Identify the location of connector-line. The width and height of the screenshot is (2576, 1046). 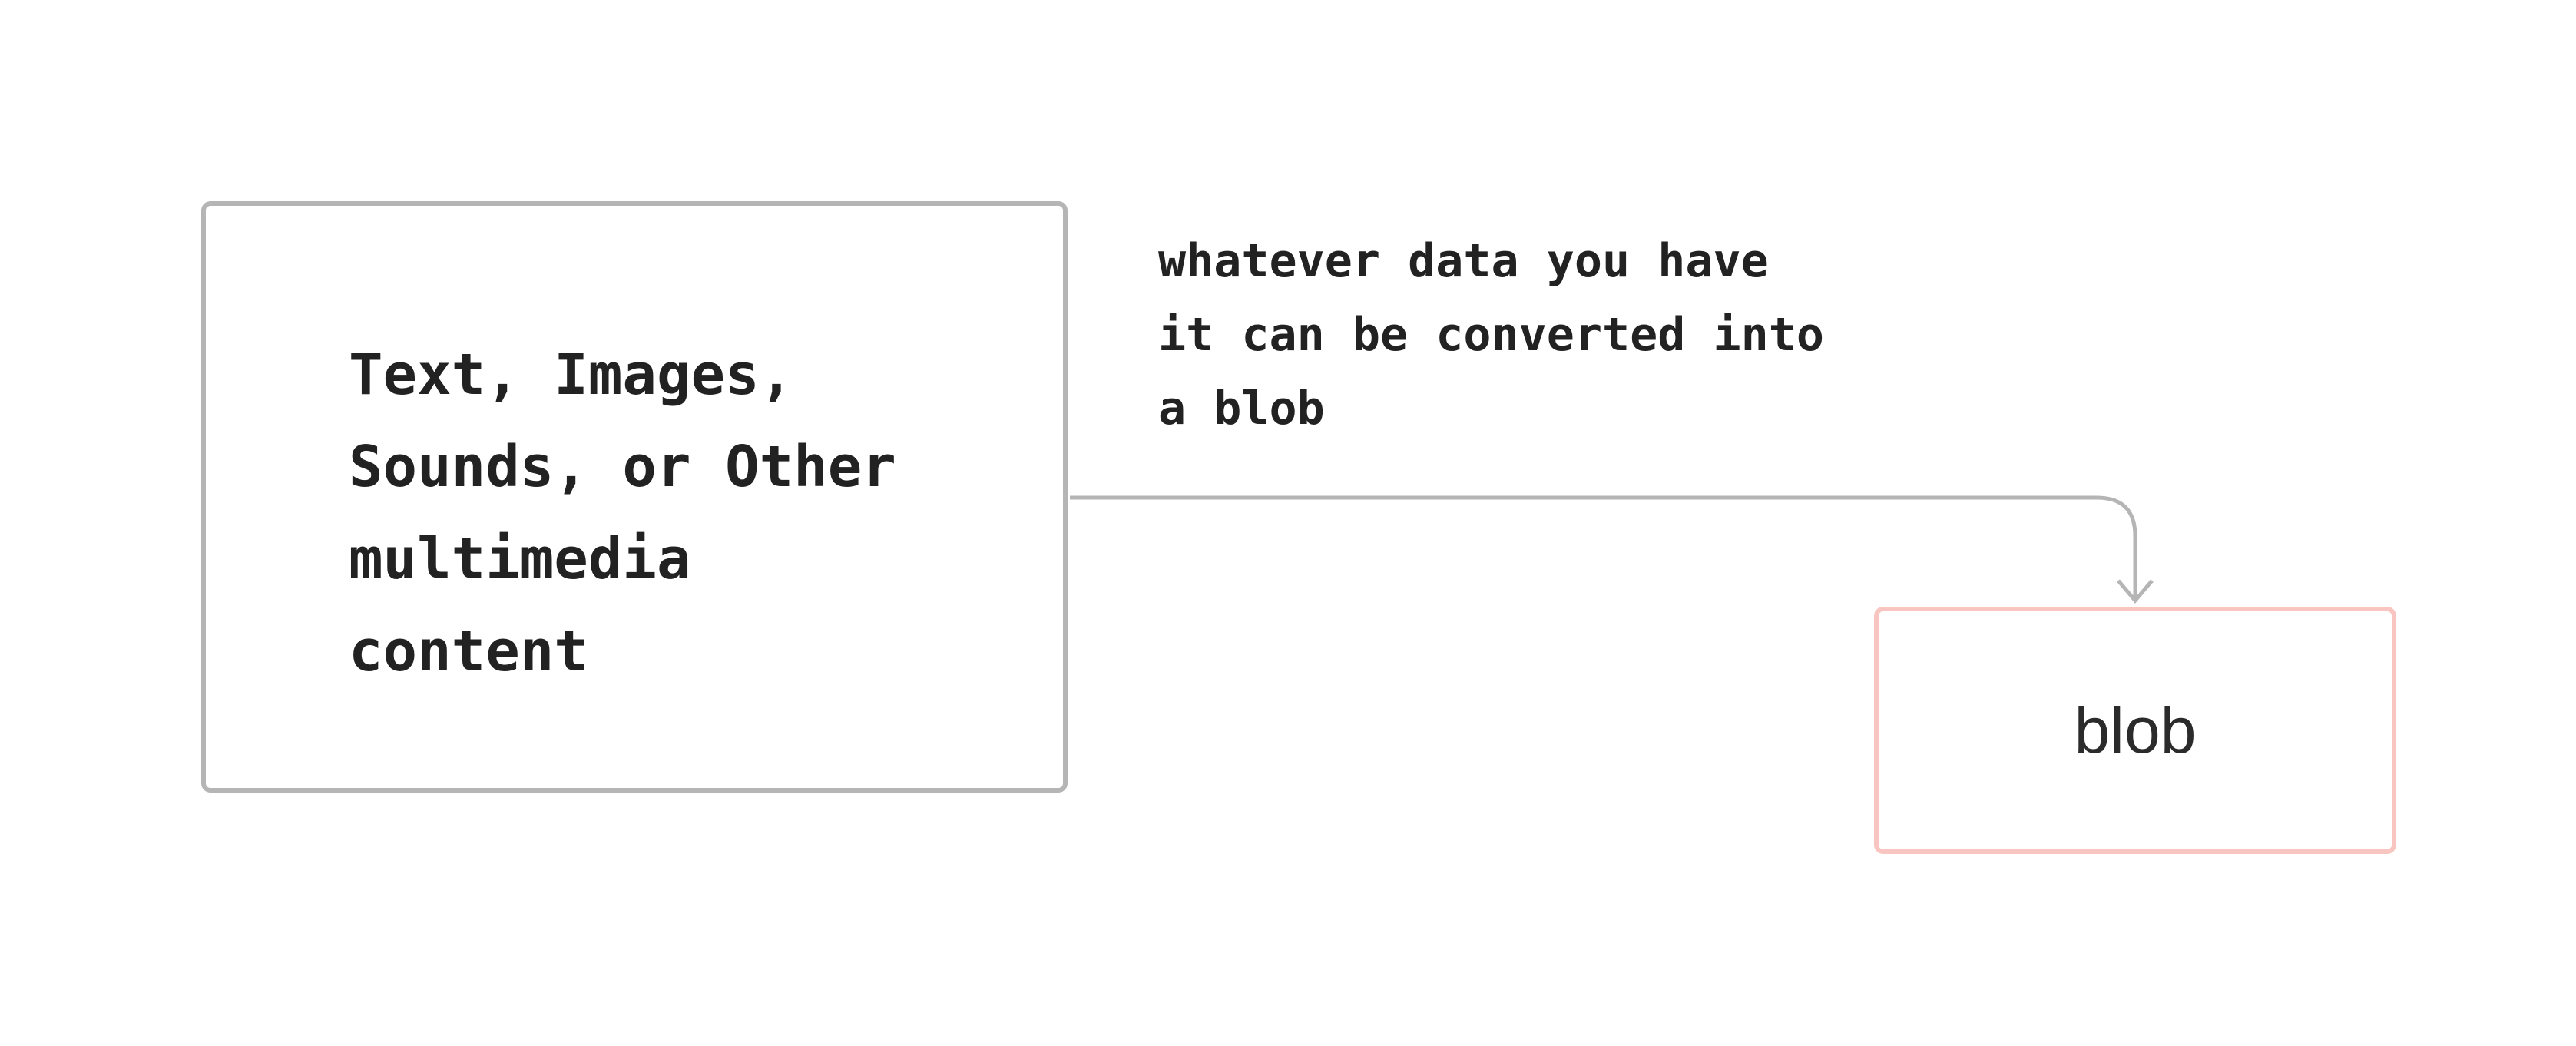
(1604, 547).